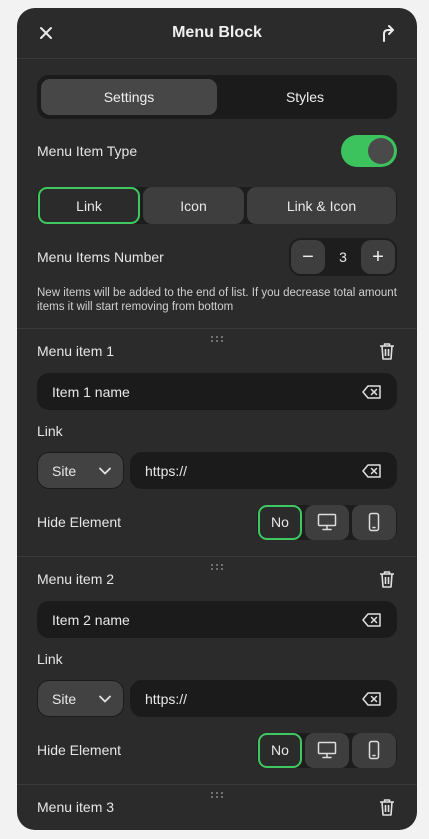 Image resolution: width=429 pixels, height=839 pixels. Describe the element at coordinates (217, 391) in the screenshot. I see `item-name-input: Item 1 name` at that location.